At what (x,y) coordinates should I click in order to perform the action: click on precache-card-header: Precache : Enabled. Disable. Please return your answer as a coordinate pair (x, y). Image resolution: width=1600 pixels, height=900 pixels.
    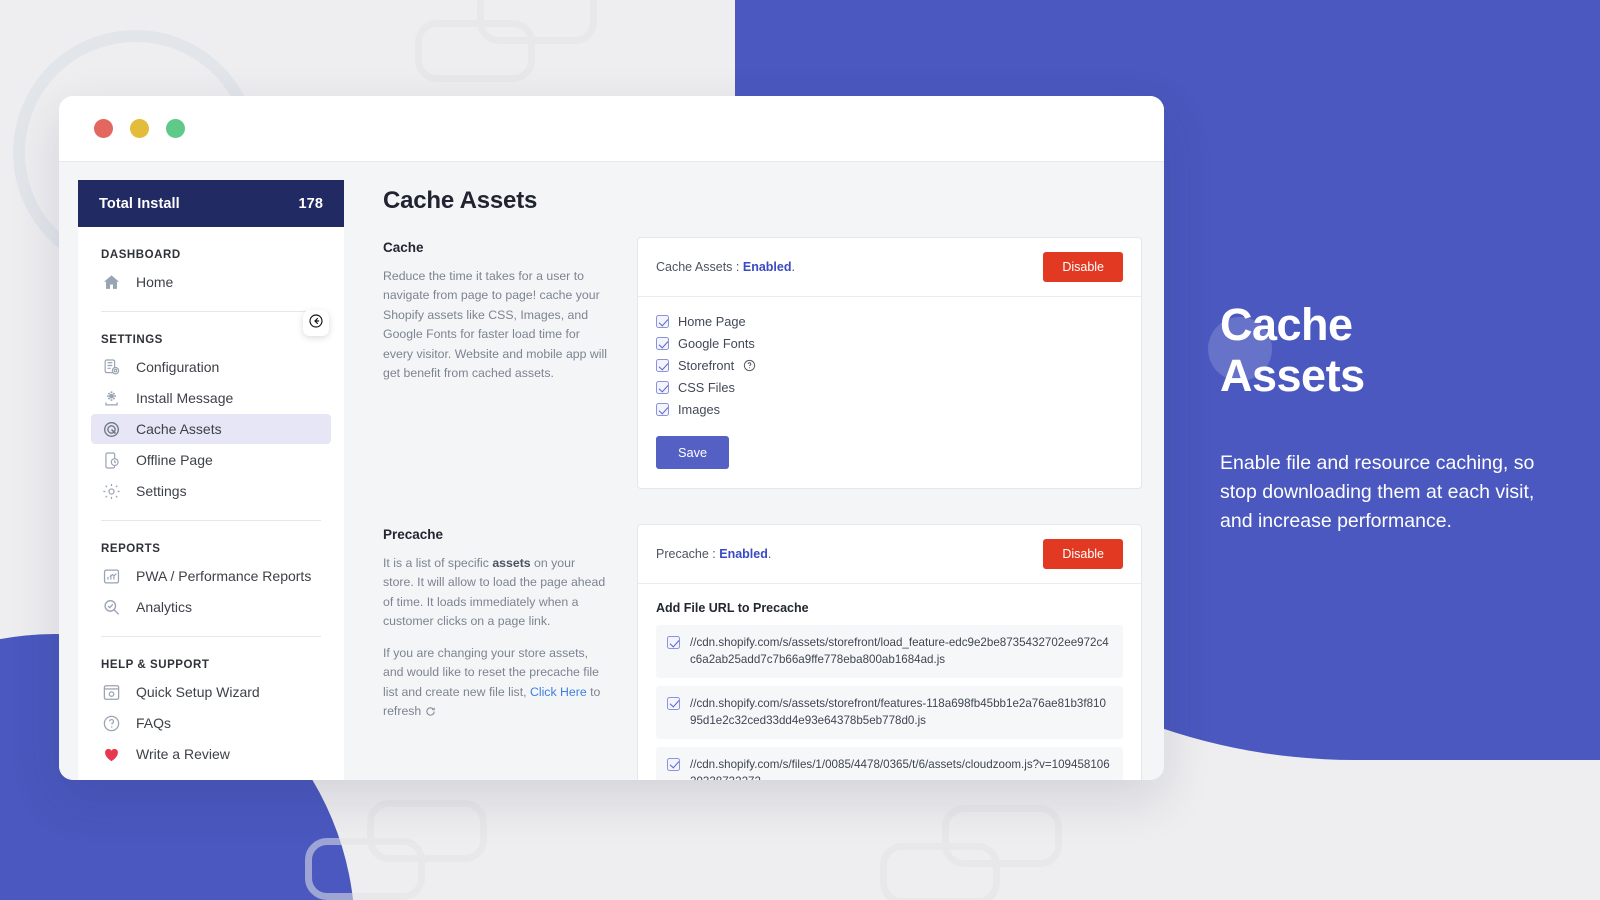
    Looking at the image, I should click on (889, 554).